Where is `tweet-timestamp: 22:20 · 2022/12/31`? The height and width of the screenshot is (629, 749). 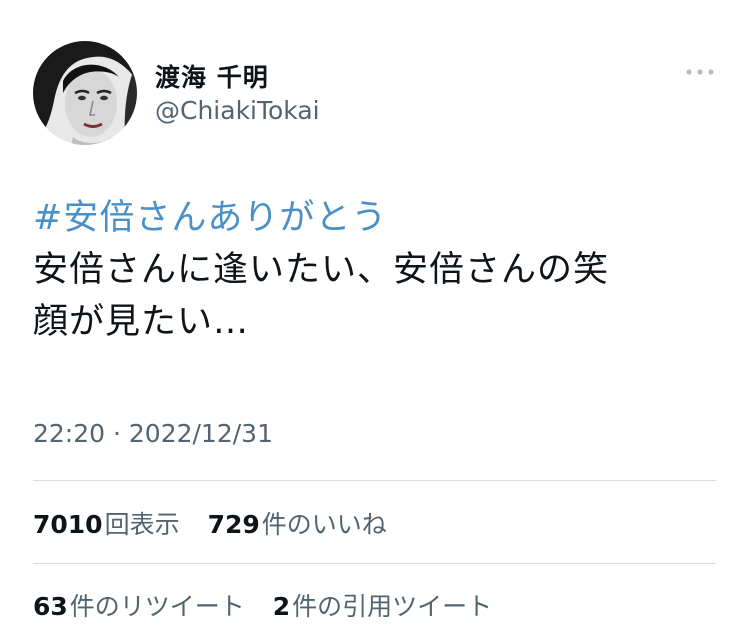
tweet-timestamp: 22:20 · 2022/12/31 is located at coordinates (153, 433).